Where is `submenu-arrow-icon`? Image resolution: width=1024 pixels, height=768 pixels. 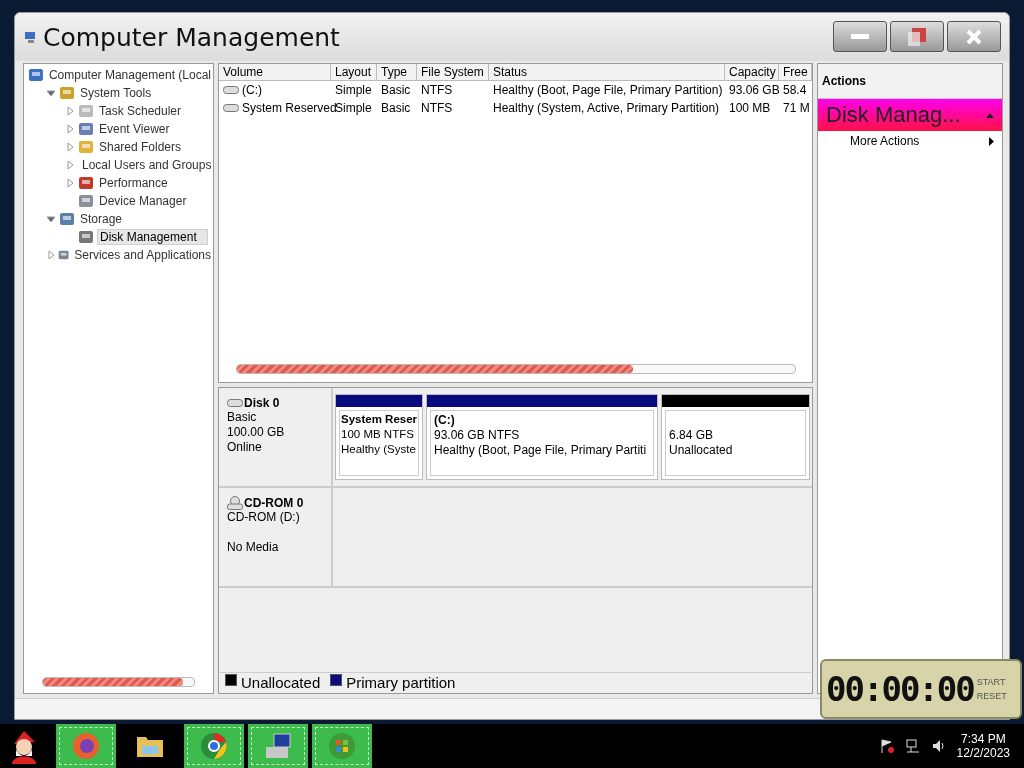
submenu-arrow-icon is located at coordinates (991, 141).